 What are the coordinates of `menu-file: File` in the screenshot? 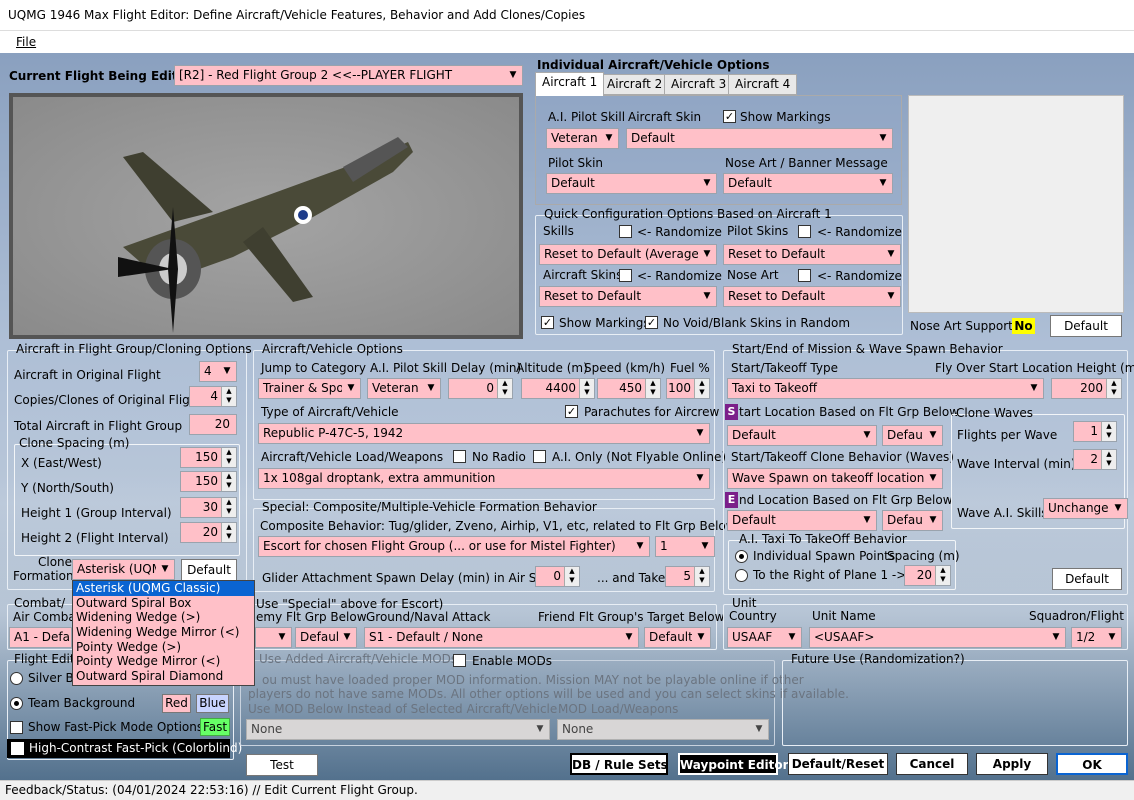 It's located at (26, 42).